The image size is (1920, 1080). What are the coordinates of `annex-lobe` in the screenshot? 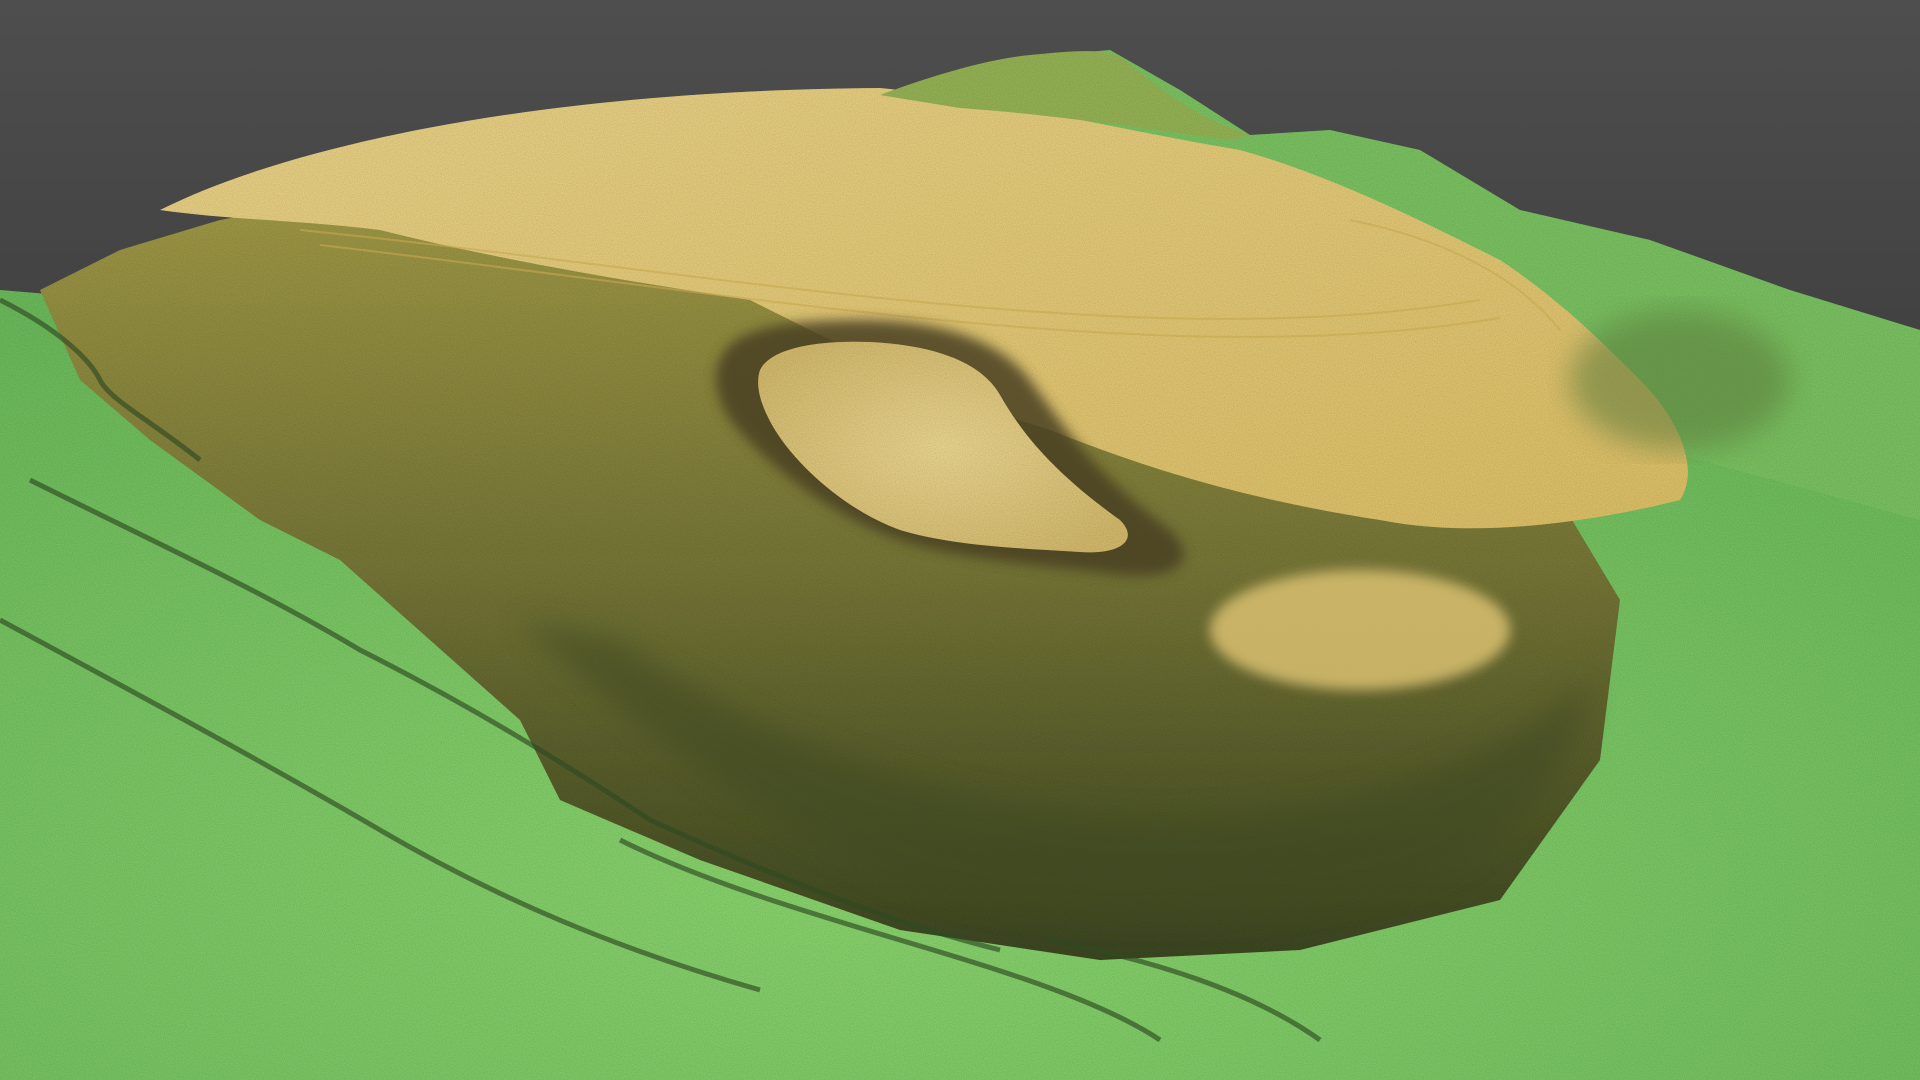 It's located at (1360, 630).